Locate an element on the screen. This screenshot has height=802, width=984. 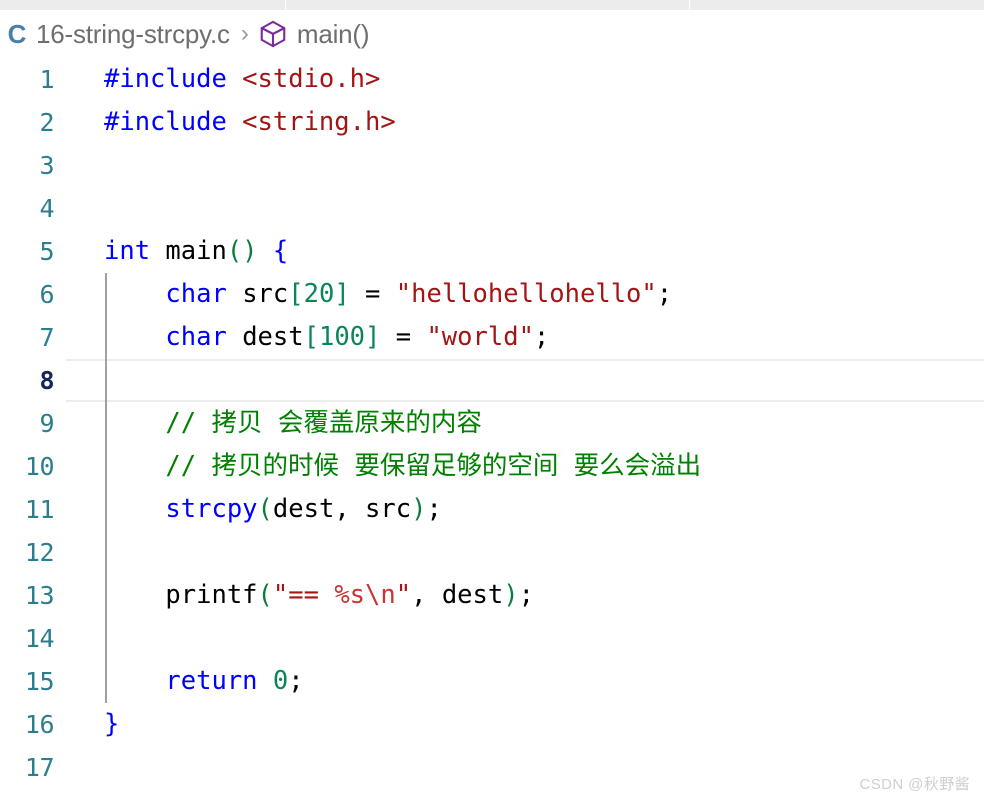
line-number: 9 is located at coordinates (46, 423).